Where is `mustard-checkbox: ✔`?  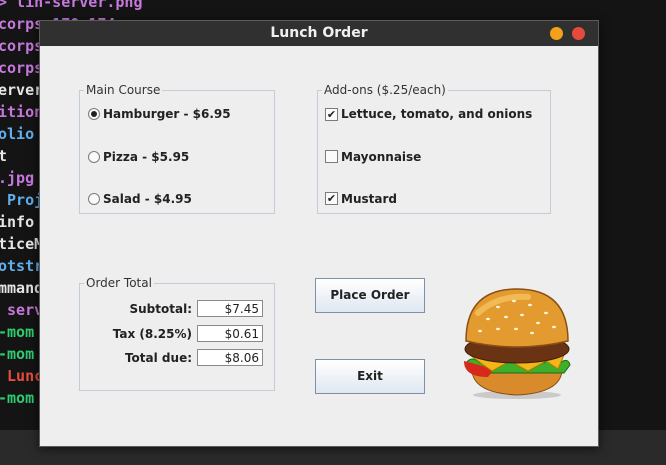 mustard-checkbox: ✔ is located at coordinates (331, 198).